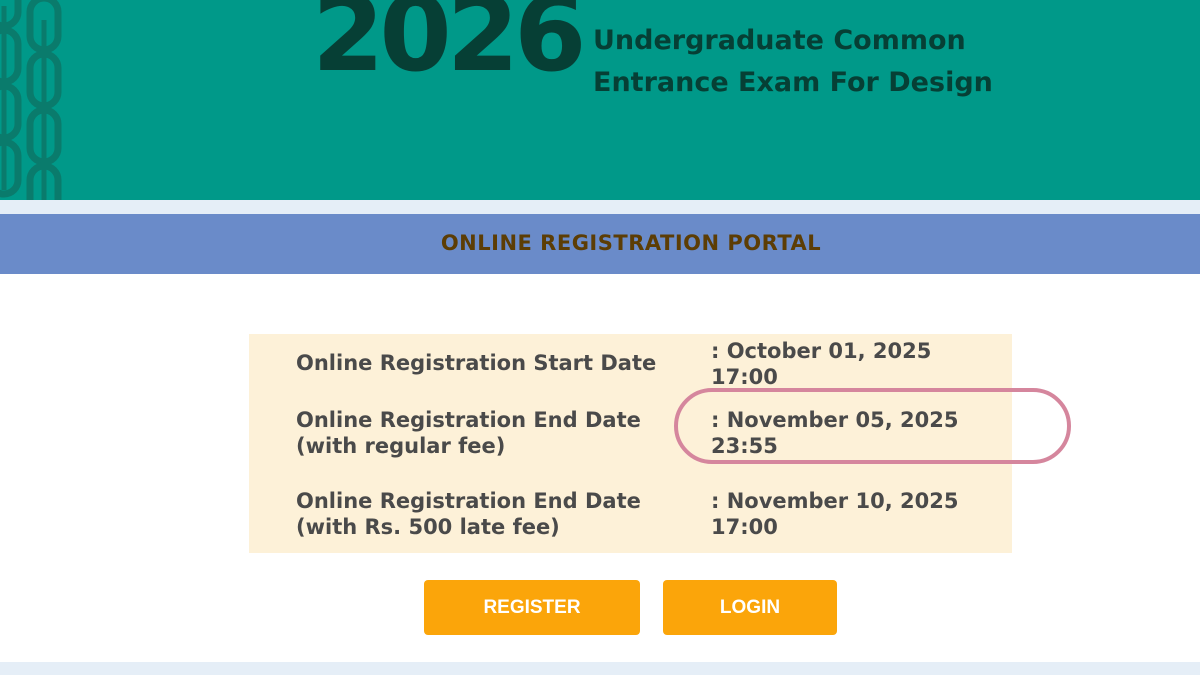 The image size is (1200, 675). I want to click on tagline-line-1: Undergraduate Common, so click(779, 40).